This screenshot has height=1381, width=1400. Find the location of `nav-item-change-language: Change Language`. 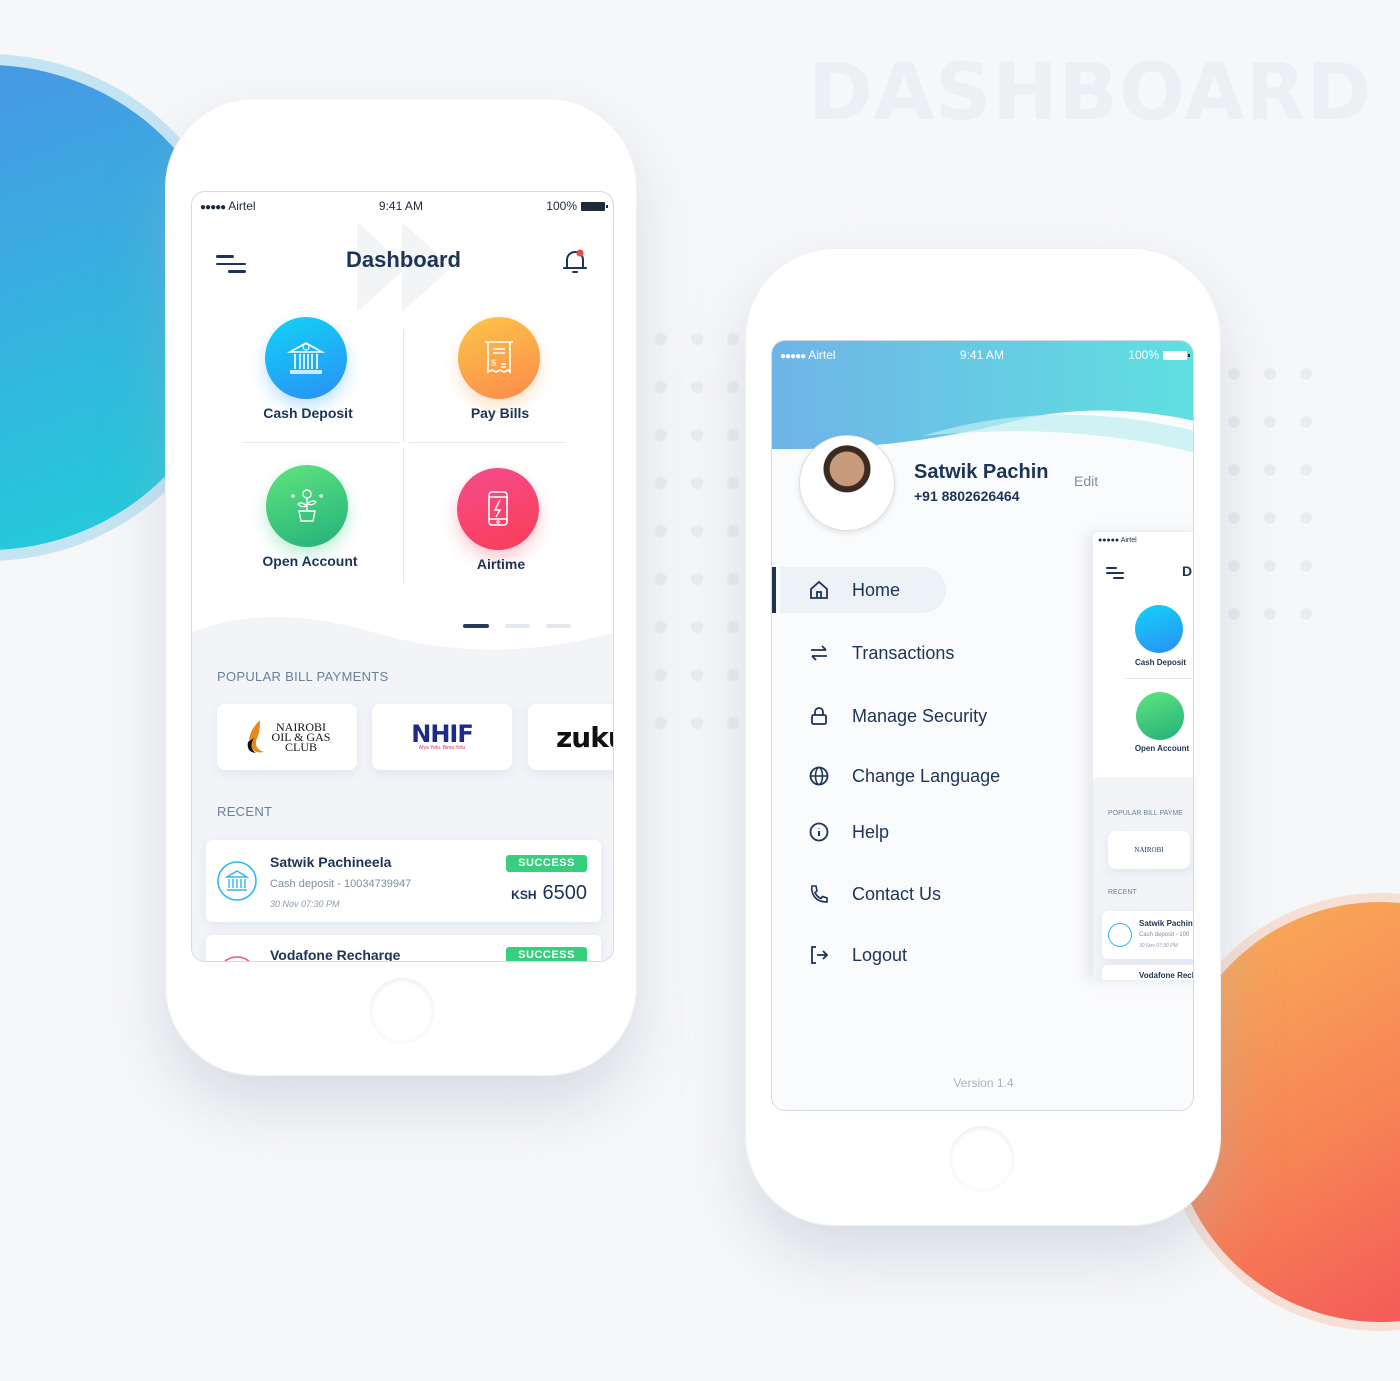

nav-item-change-language: Change Language is located at coordinates (932, 776).